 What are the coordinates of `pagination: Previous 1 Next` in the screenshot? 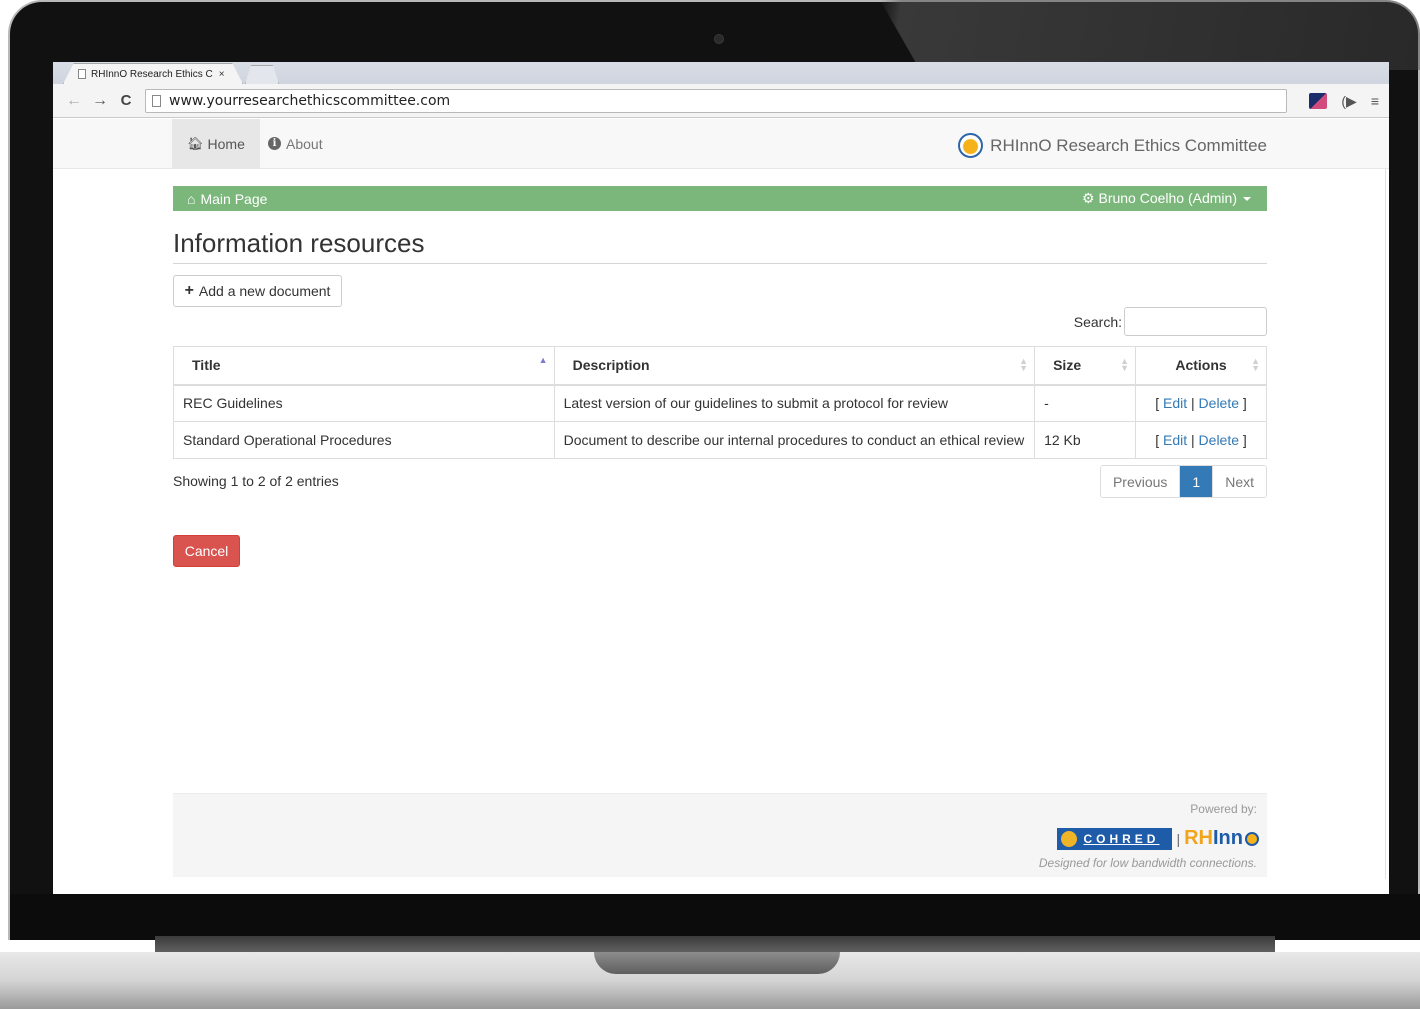 It's located at (1183, 481).